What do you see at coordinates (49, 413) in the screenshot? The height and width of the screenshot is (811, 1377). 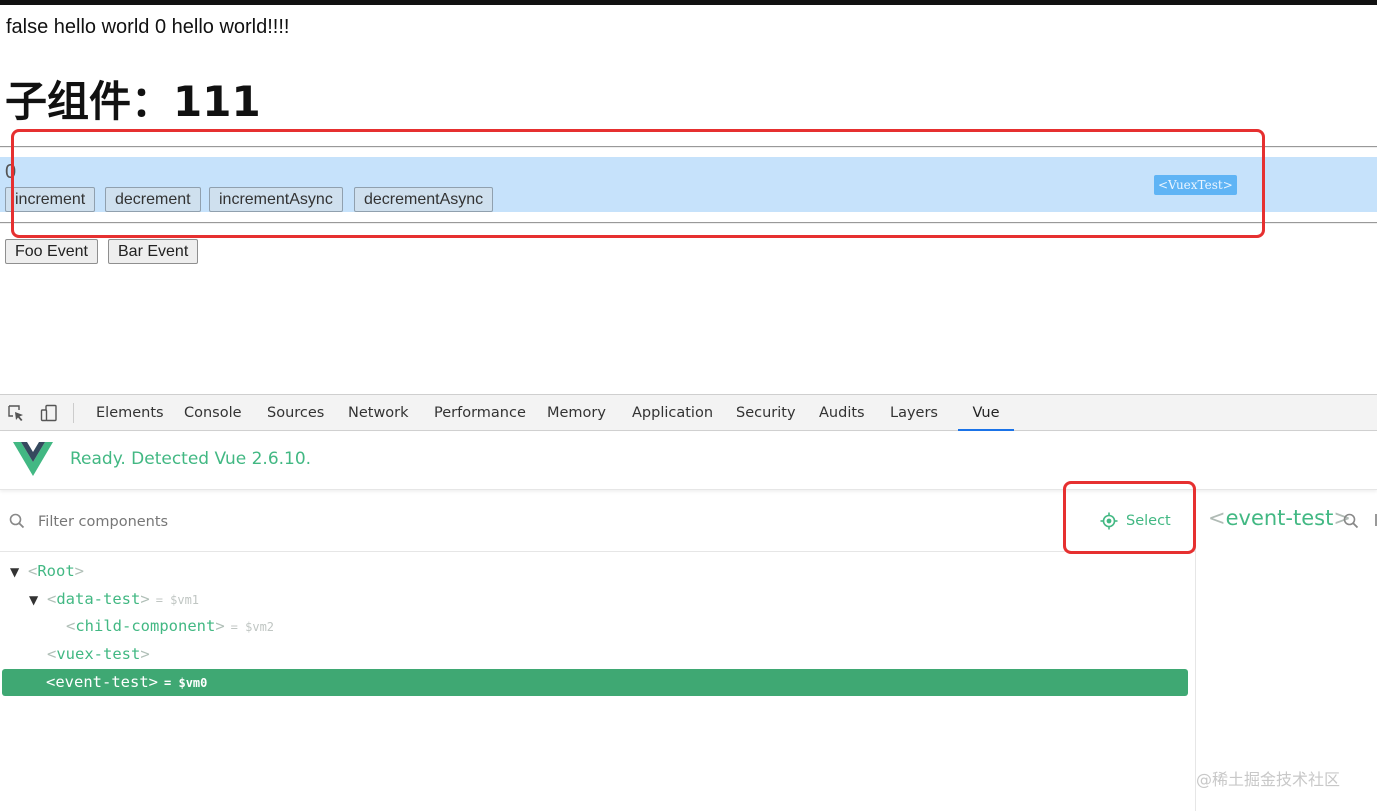 I see `device-toggle-icon` at bounding box center [49, 413].